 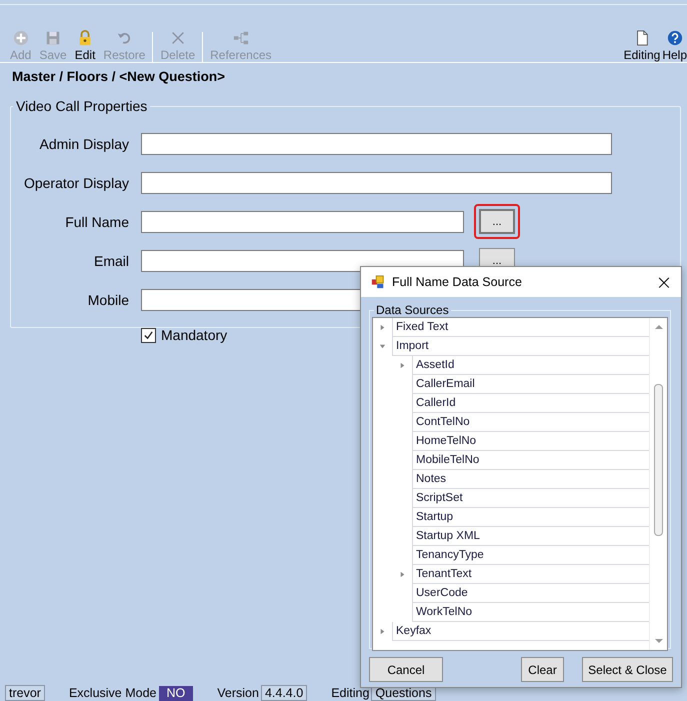 What do you see at coordinates (96, 222) in the screenshot?
I see `field-label: Full Name` at bounding box center [96, 222].